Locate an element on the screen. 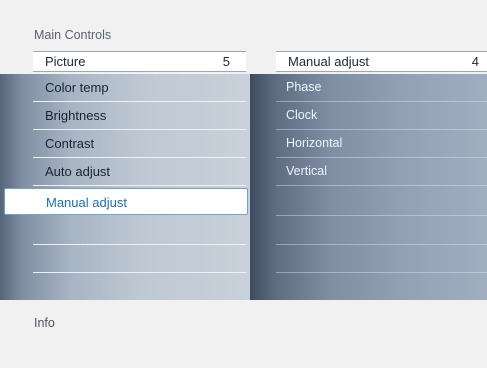 The height and width of the screenshot is (368, 487). menu-item-label: Contrast is located at coordinates (70, 143).